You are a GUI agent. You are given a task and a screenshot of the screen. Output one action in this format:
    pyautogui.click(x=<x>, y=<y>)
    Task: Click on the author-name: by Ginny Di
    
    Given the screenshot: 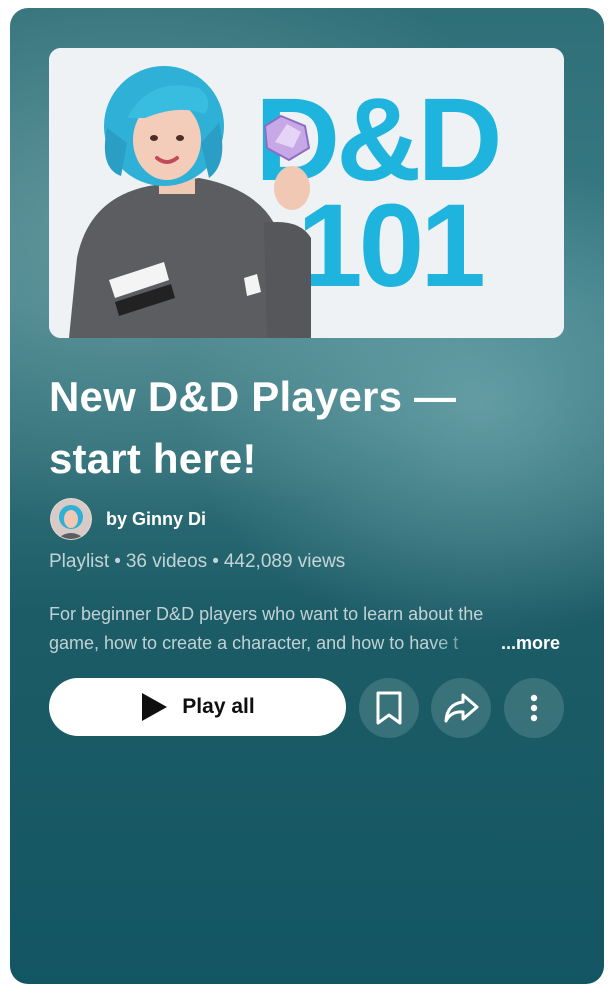 What is the action you would take?
    pyautogui.click(x=156, y=519)
    